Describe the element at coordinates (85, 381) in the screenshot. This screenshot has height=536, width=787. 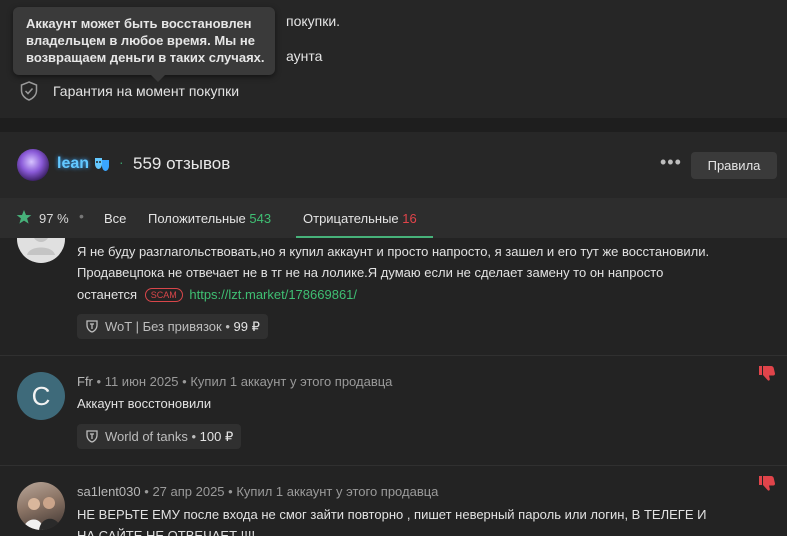
I see `review-author: Ffr` at that location.